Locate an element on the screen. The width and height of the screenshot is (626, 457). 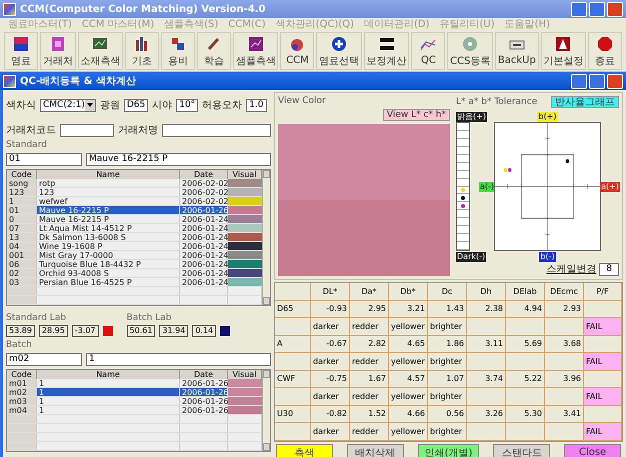
column-header: DEcmc is located at coordinates (564, 291).